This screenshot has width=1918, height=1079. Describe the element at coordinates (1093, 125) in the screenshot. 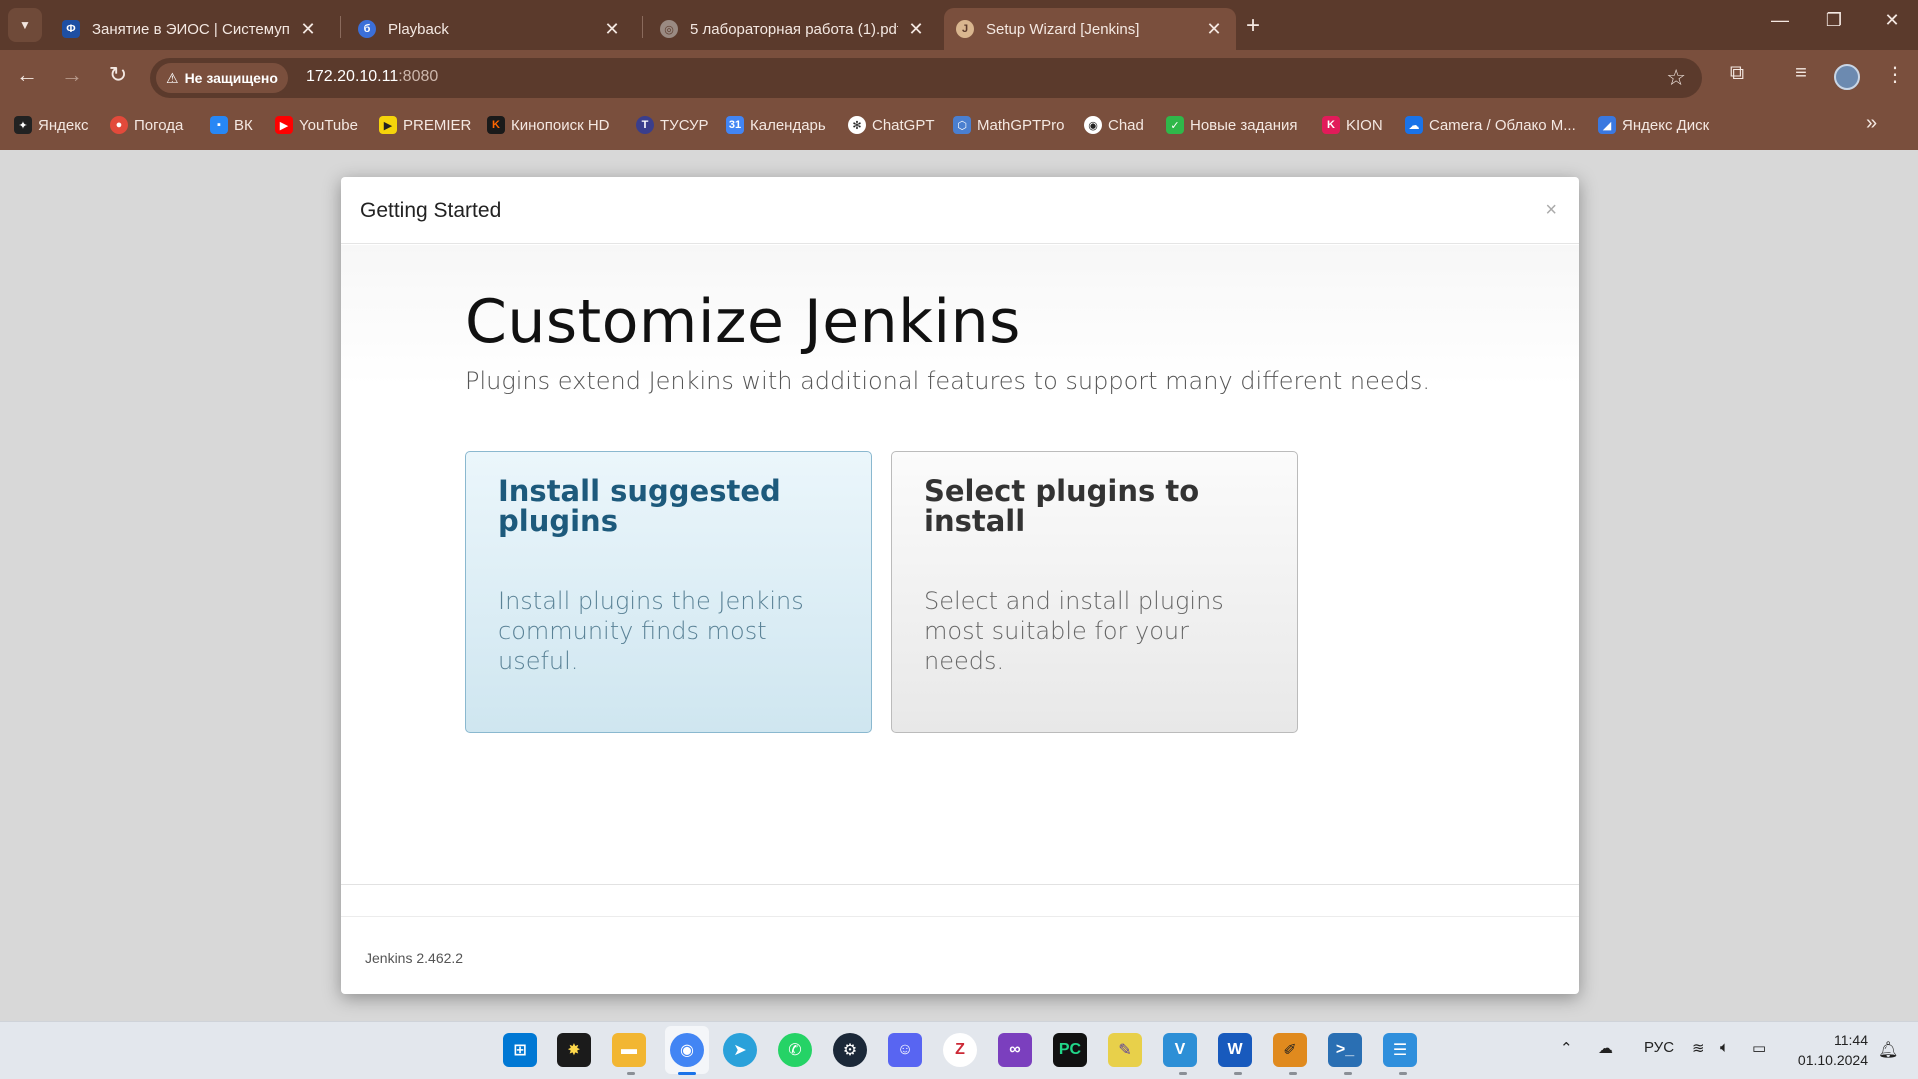

I see `chad-icon: ◉` at that location.